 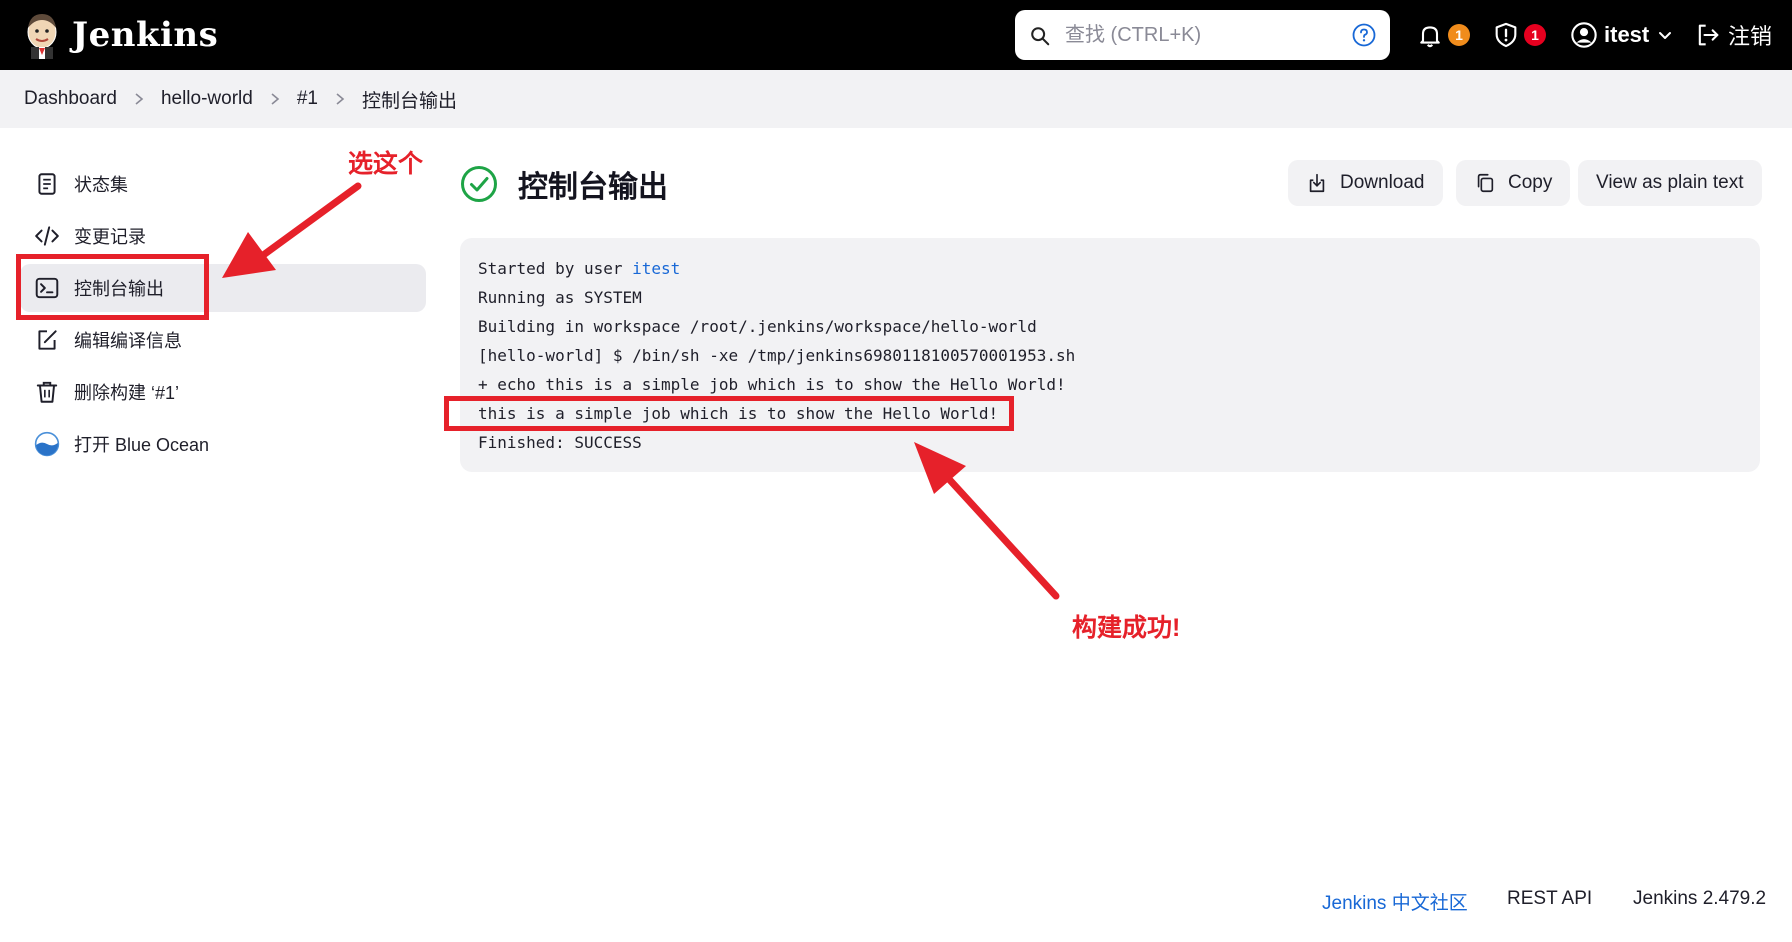 I want to click on annotation-success-label: 构建成功!, so click(x=1126, y=628).